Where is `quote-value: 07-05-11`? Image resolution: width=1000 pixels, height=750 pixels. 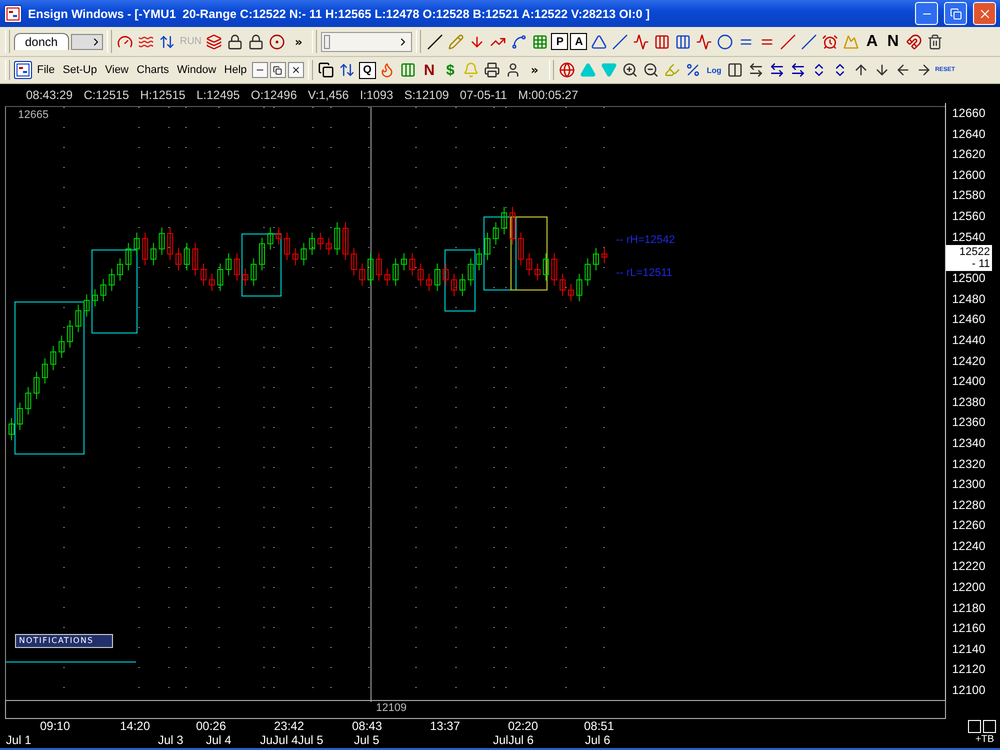
quote-value: 07-05-11 is located at coordinates (484, 95).